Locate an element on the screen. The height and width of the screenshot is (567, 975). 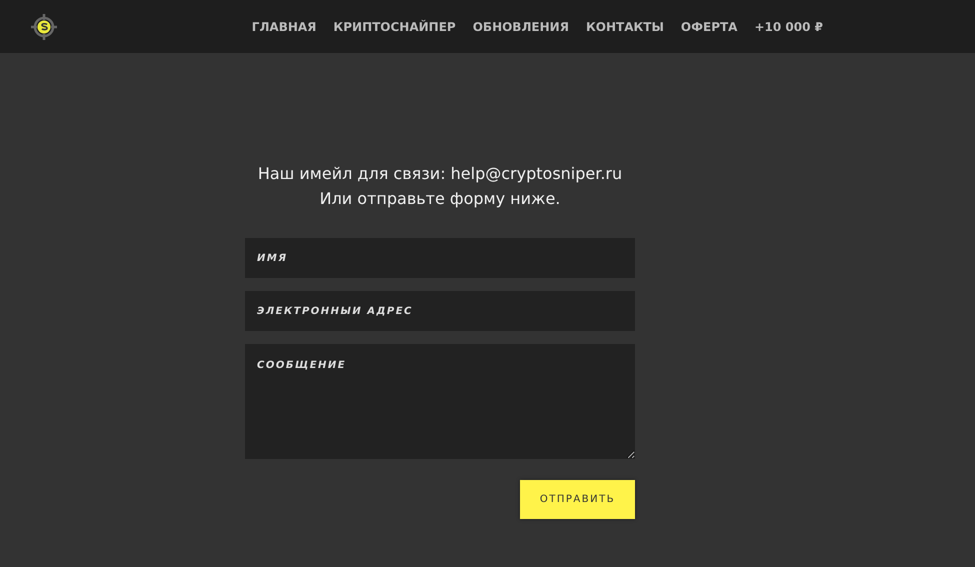
submit-button: ОТПРАВИТЬ is located at coordinates (577, 499).